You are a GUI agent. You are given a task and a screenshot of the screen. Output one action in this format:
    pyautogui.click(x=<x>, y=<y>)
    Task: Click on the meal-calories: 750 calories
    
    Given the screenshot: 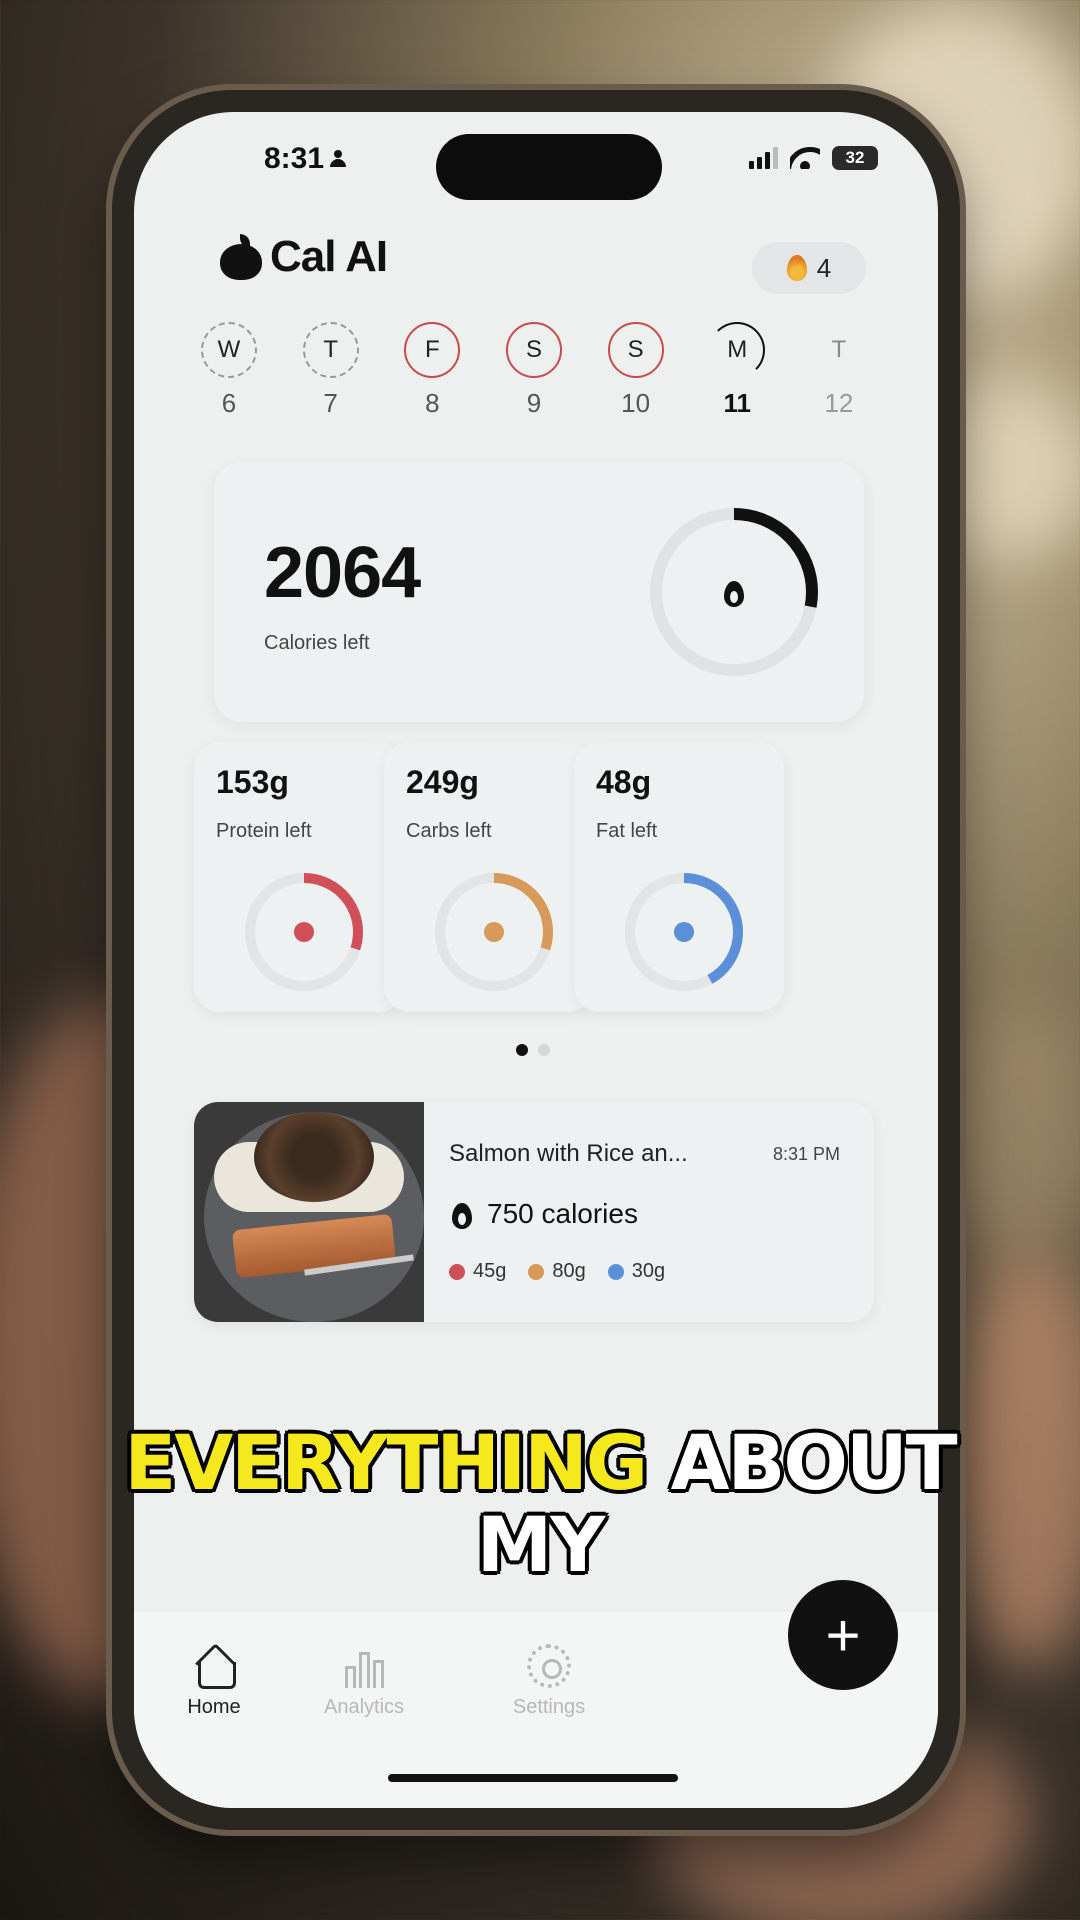 What is the action you would take?
    pyautogui.click(x=543, y=1214)
    